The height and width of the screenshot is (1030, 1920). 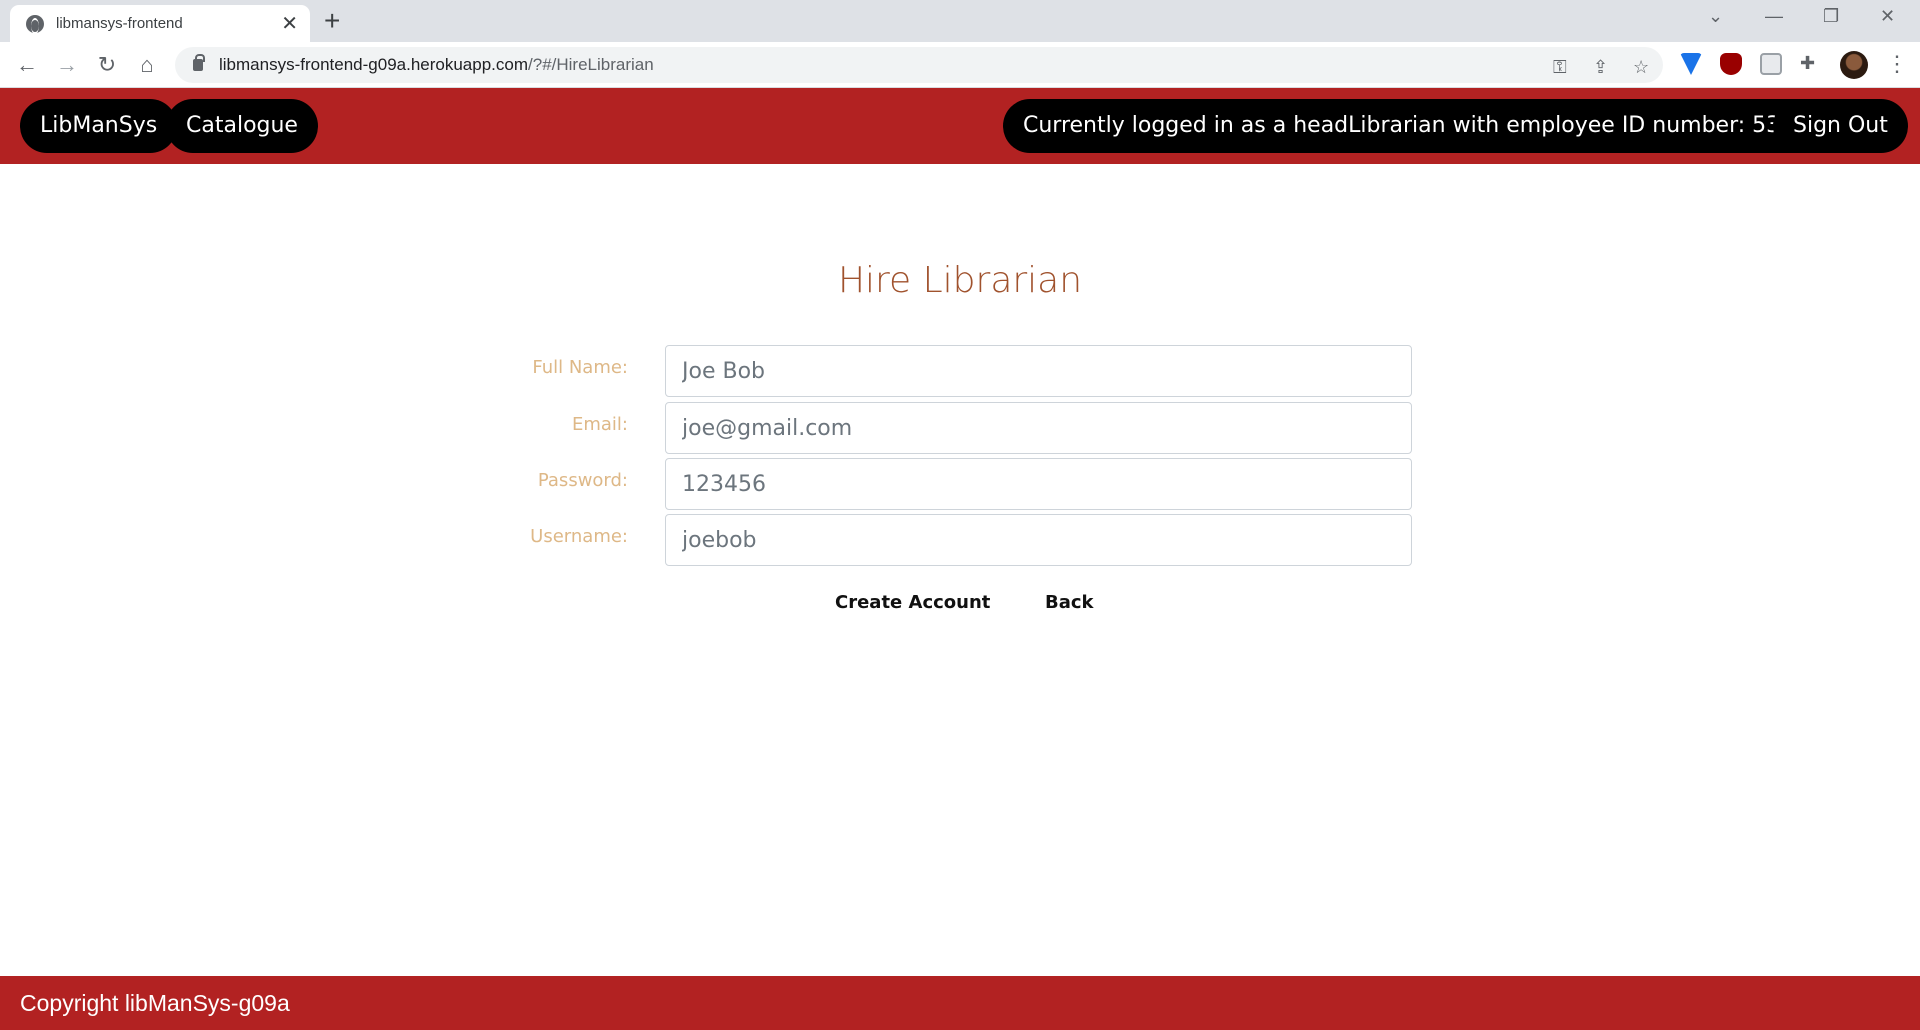 I want to click on reload-icon: ↻, so click(x=107, y=65).